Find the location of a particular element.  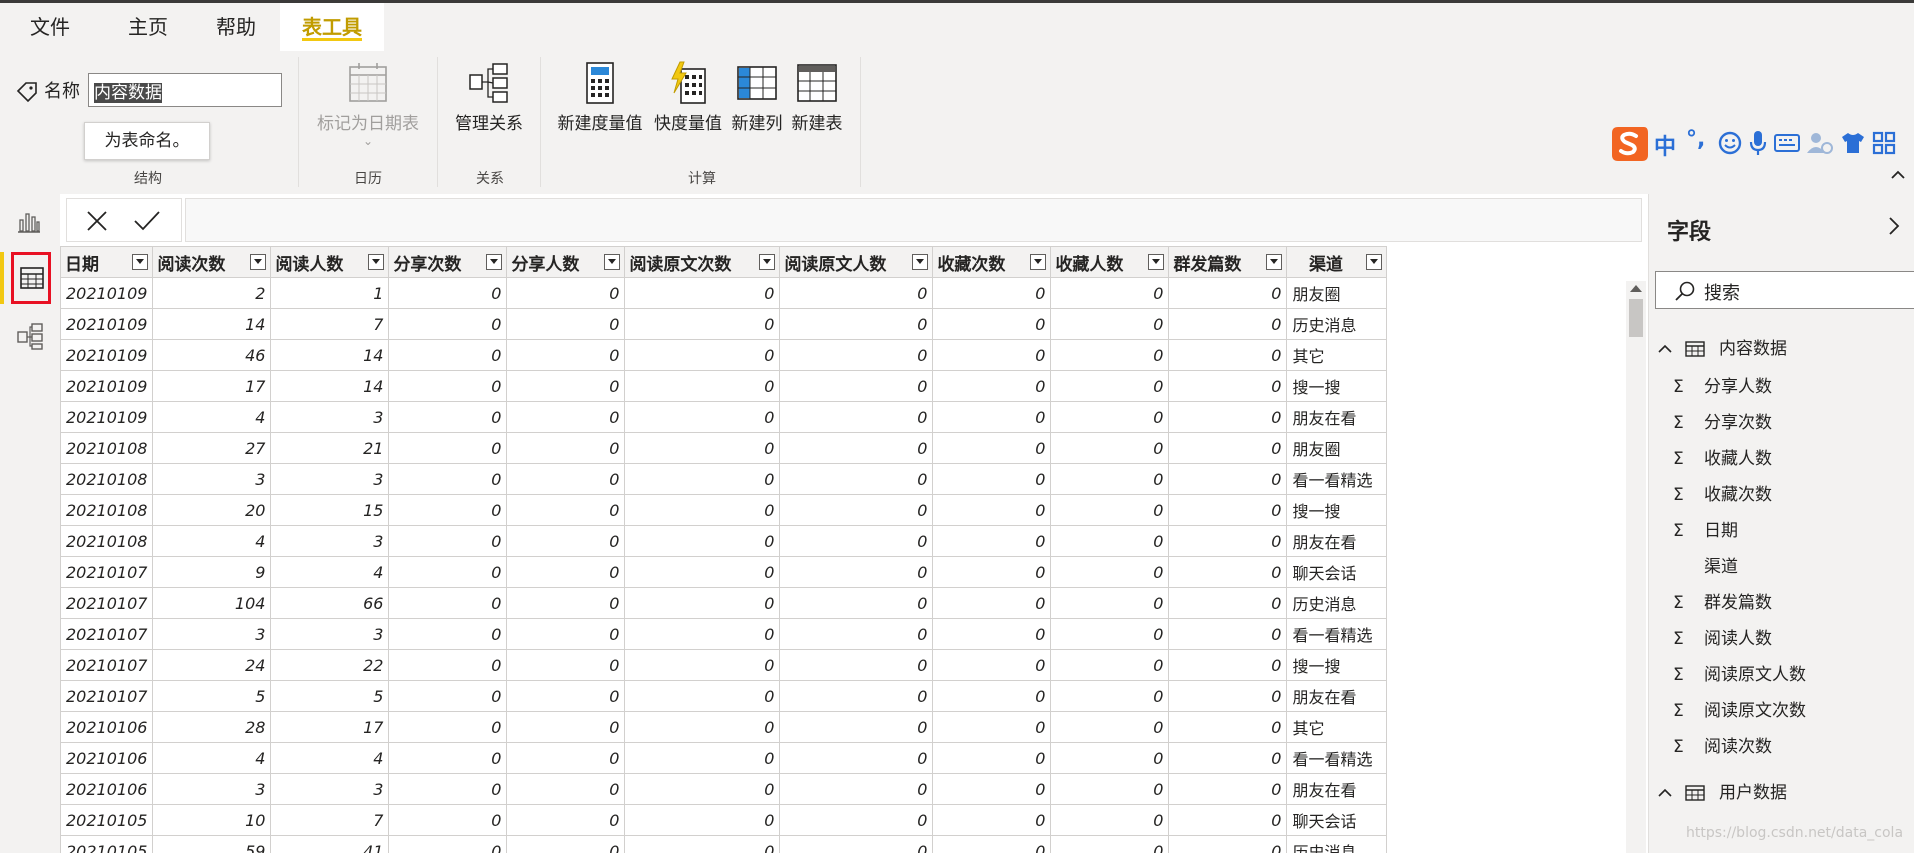

table-cell: 1 is located at coordinates (330, 293).